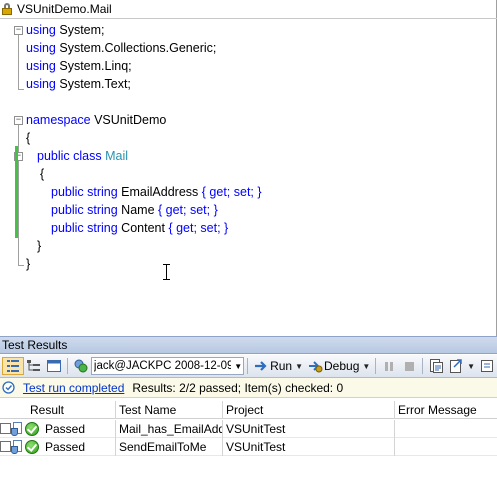 Image resolution: width=497 pixels, height=484 pixels. What do you see at coordinates (170, 429) in the screenshot?
I see `test-name-cell: Mail_has_EmailAddress` at bounding box center [170, 429].